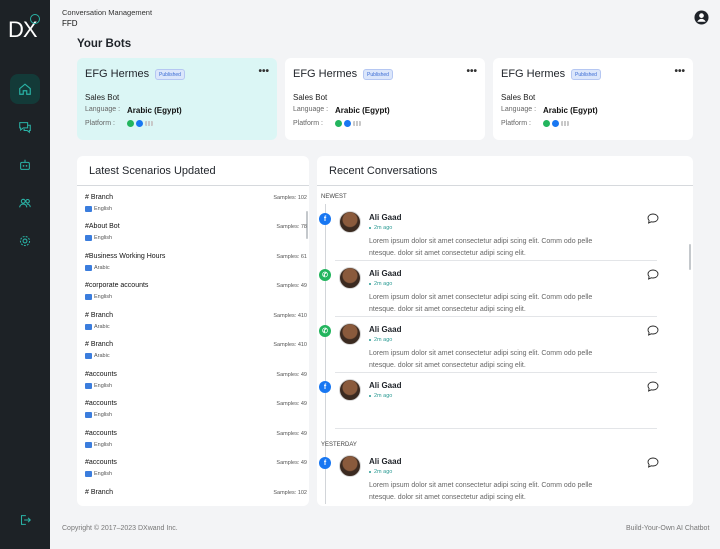 The width and height of the screenshot is (720, 549). I want to click on conversation-item: f Ali Gaad 2m ago, so click(489, 404).